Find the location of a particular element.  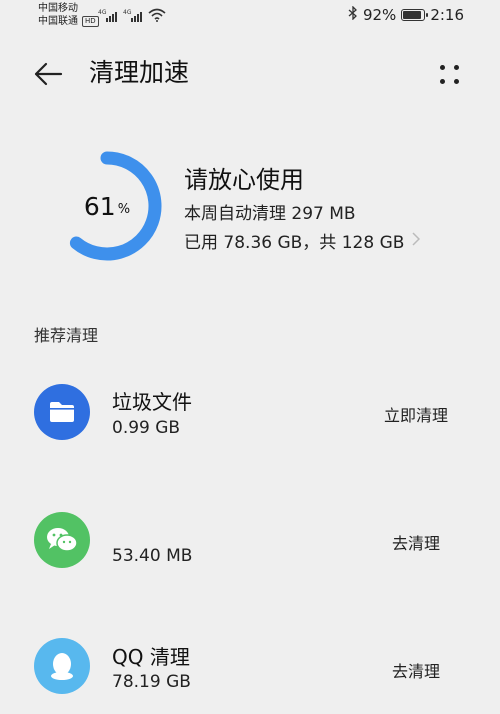

storage-used-link: 已用 78.36 GB，共 128 GB is located at coordinates (302, 240).